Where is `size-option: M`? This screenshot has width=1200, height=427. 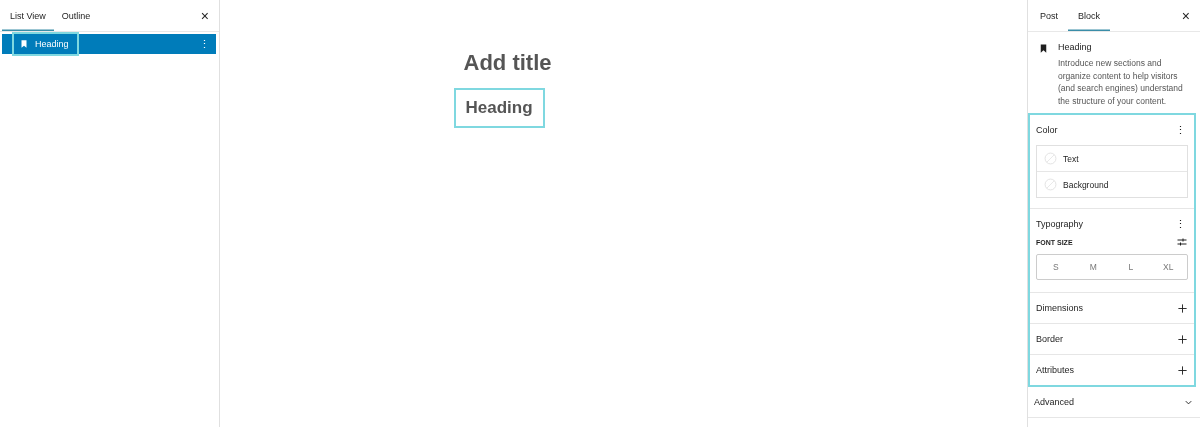
size-option: M is located at coordinates (1093, 267).